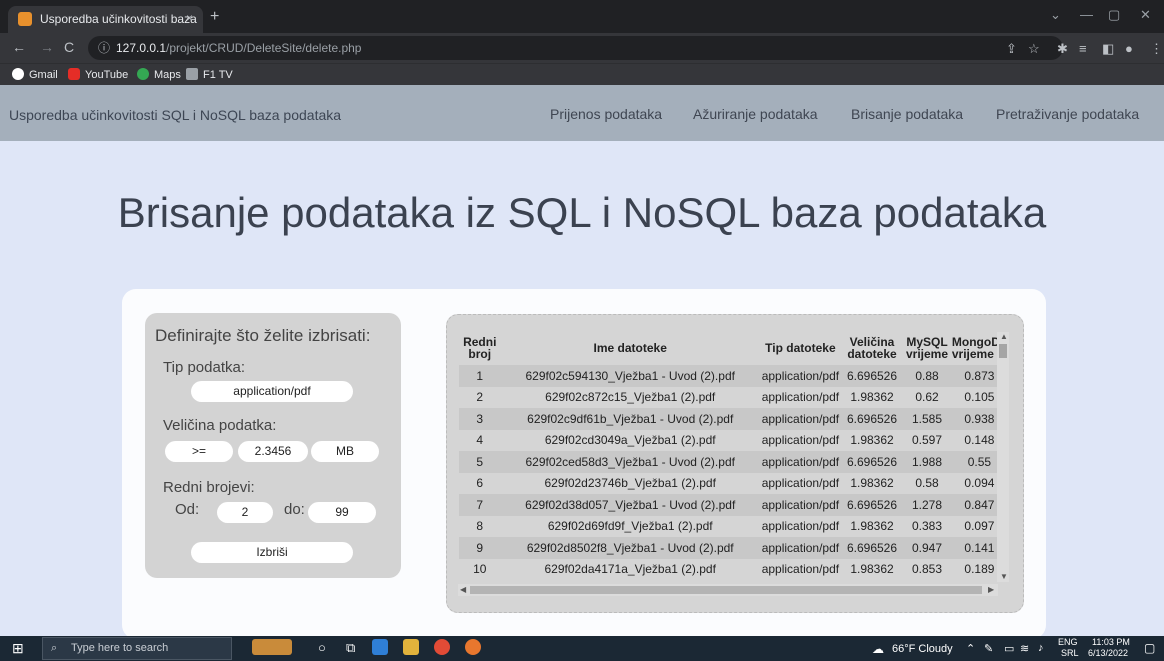 Image resolution: width=1164 pixels, height=661 pixels. Describe the element at coordinates (209, 487) in the screenshot. I see `range-label: Redni brojevi:` at that location.